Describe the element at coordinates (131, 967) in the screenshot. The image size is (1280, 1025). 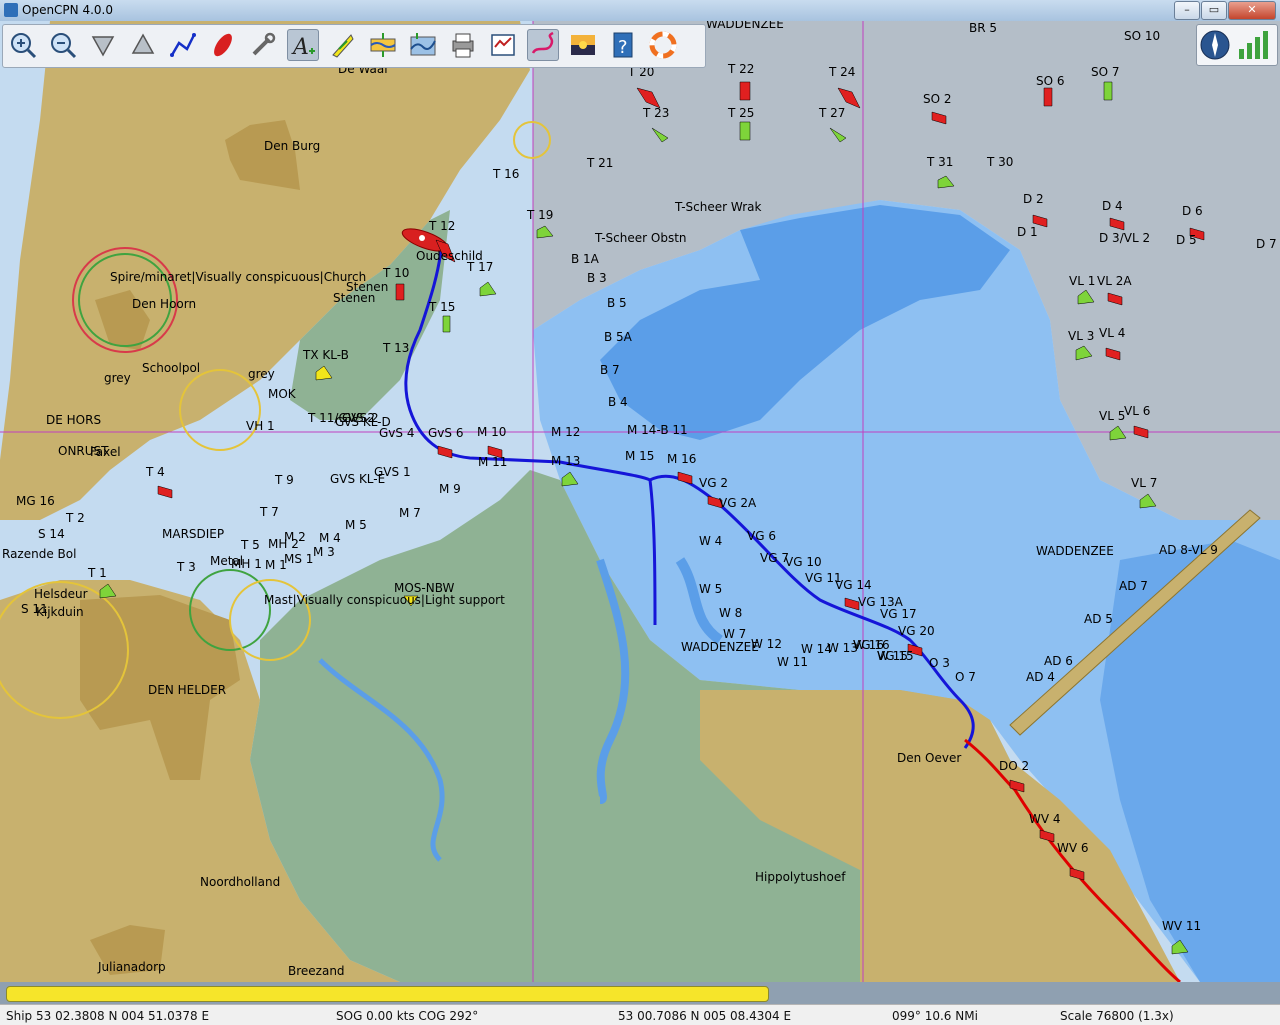
I see `place-label: Julianadorp` at that location.